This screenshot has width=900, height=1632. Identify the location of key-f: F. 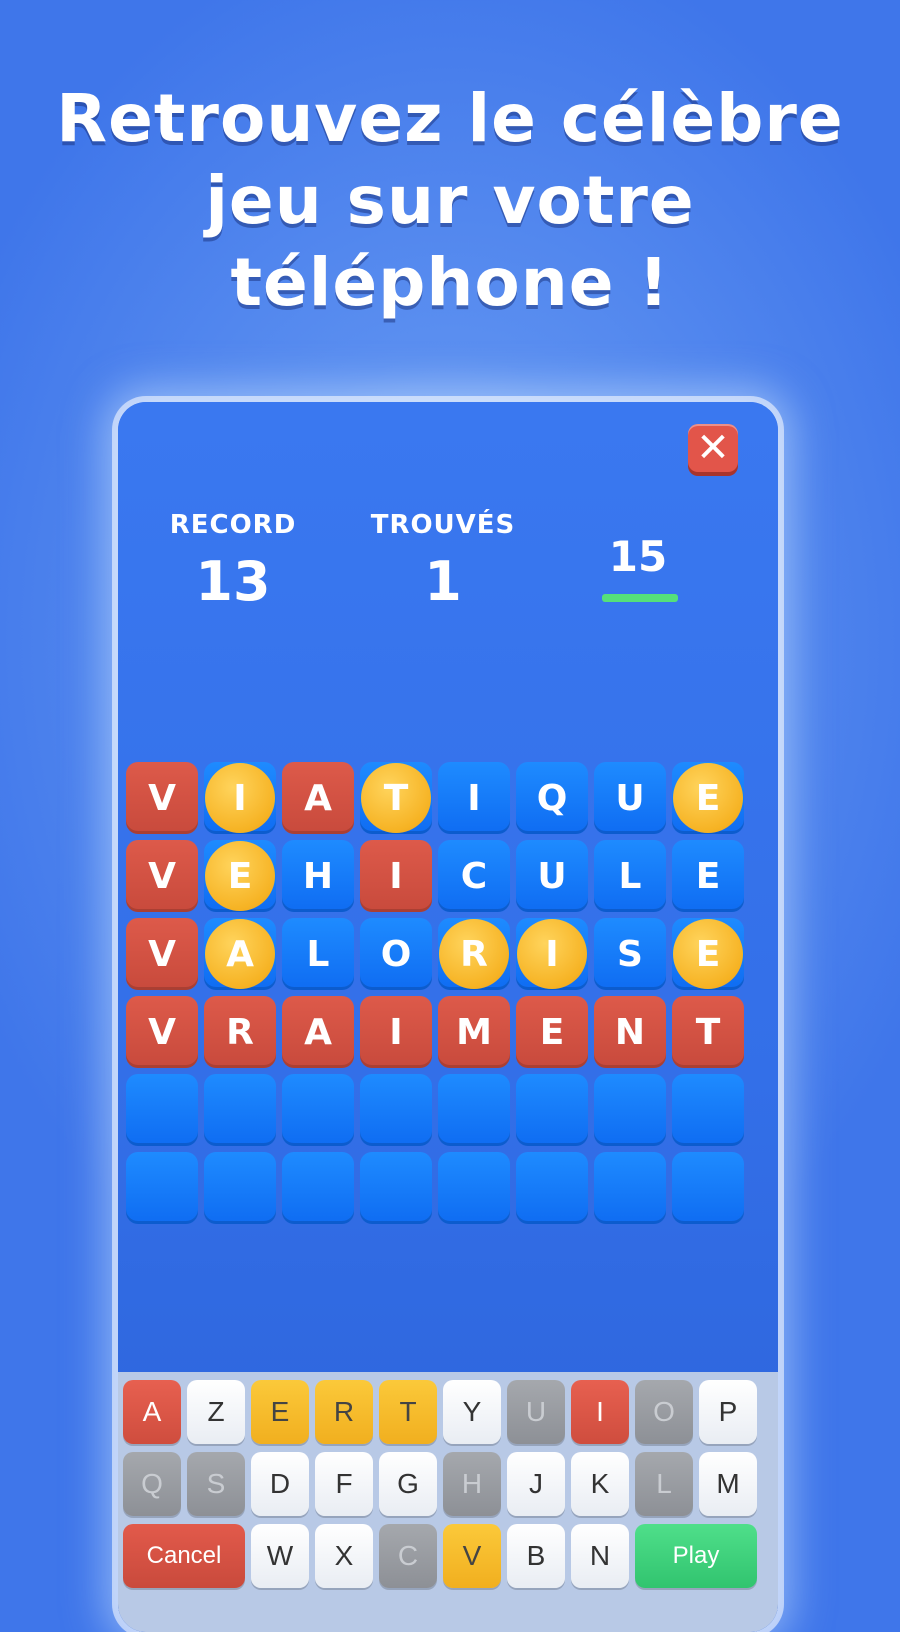
(344, 1484).